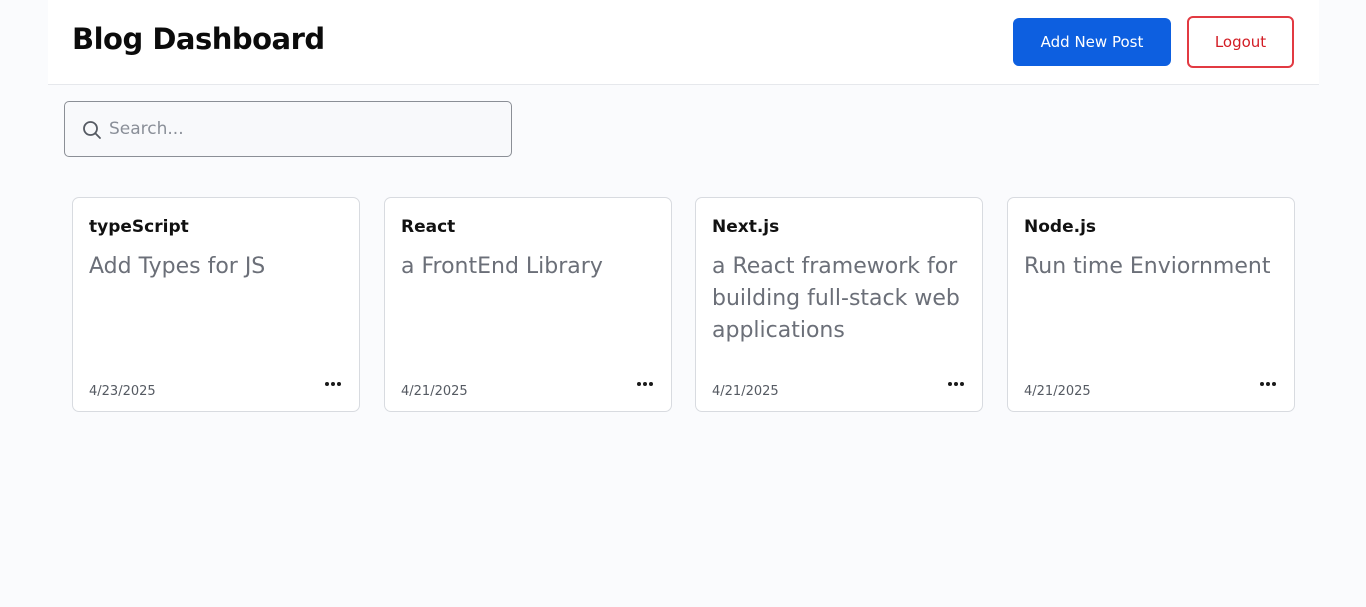  What do you see at coordinates (216, 304) in the screenshot?
I see `post-card: typeScript Add Types for JS 4/23/2025` at bounding box center [216, 304].